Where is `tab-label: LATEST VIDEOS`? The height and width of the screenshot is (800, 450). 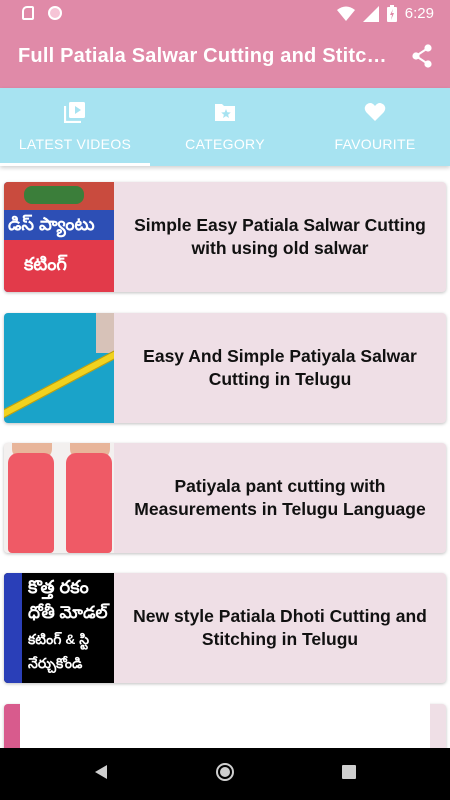
tab-label: LATEST VIDEOS is located at coordinates (75, 144).